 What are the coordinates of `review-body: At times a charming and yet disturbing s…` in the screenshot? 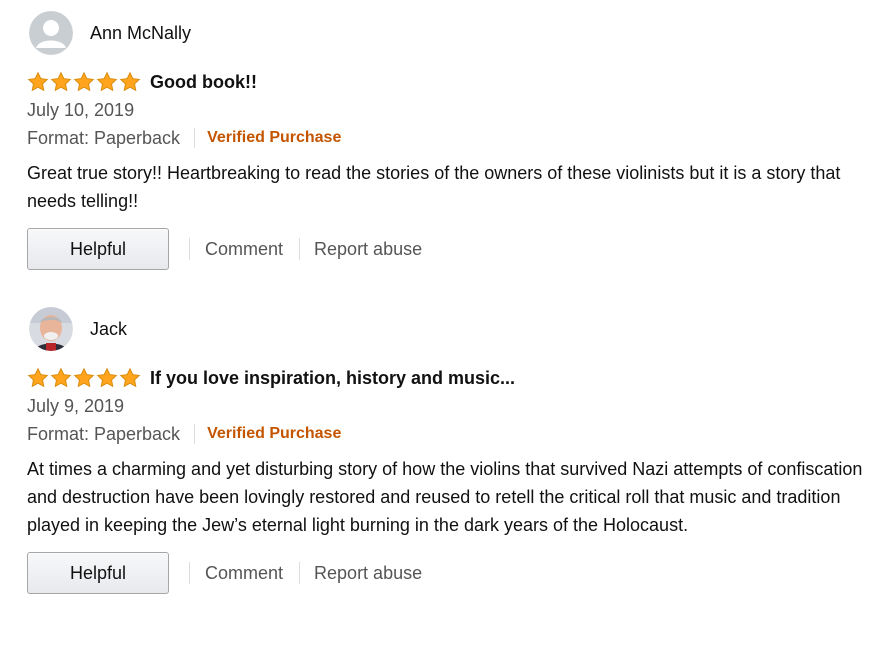 It's located at (445, 497).